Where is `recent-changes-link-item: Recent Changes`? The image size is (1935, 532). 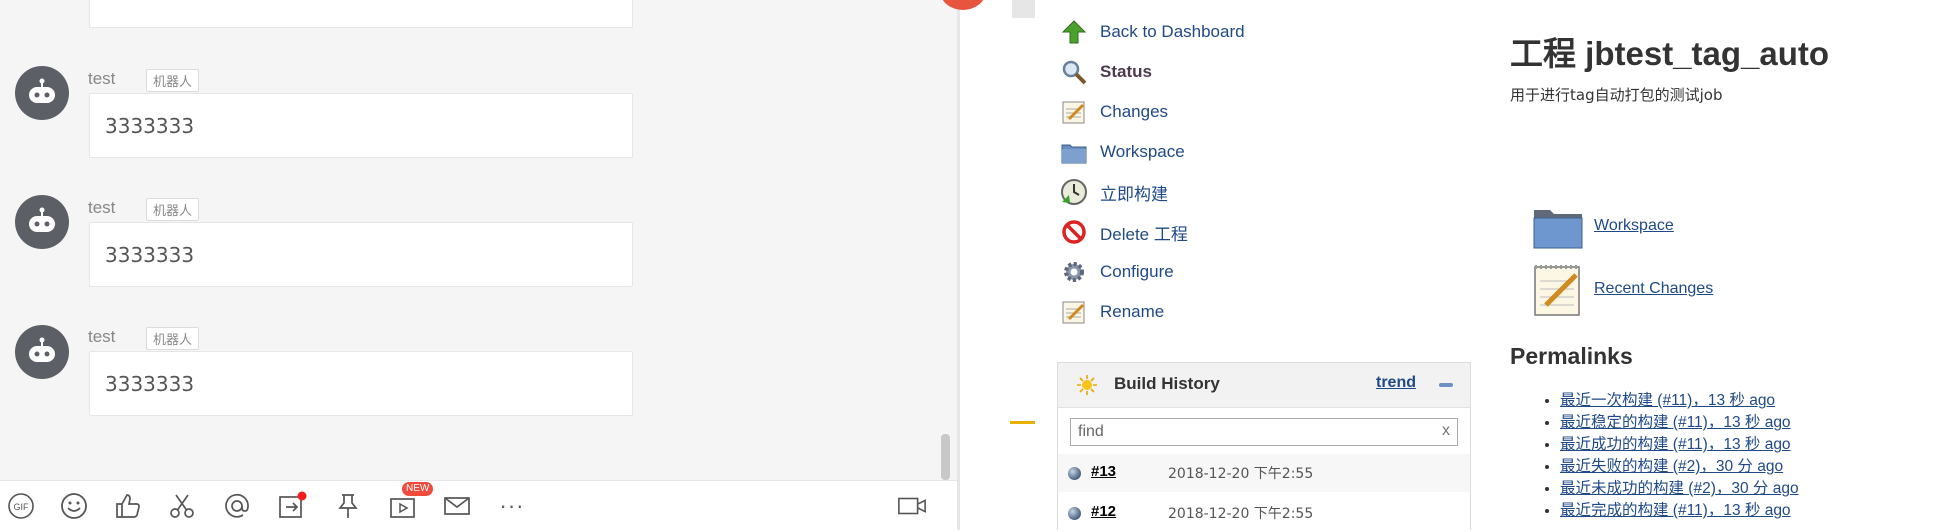
recent-changes-link-item: Recent Changes is located at coordinates (1621, 289).